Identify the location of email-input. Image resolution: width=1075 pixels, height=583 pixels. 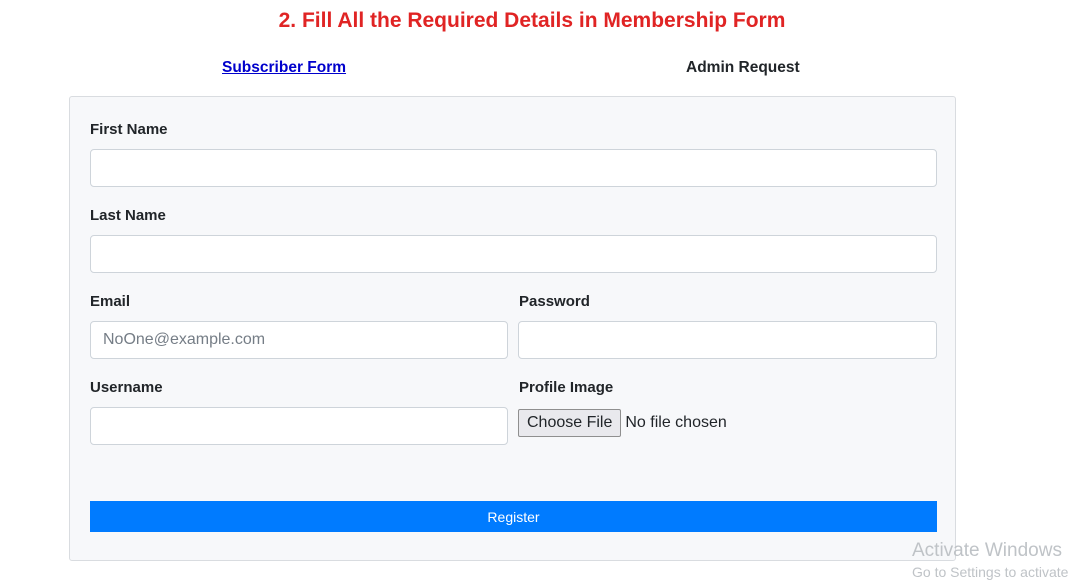
(299, 340).